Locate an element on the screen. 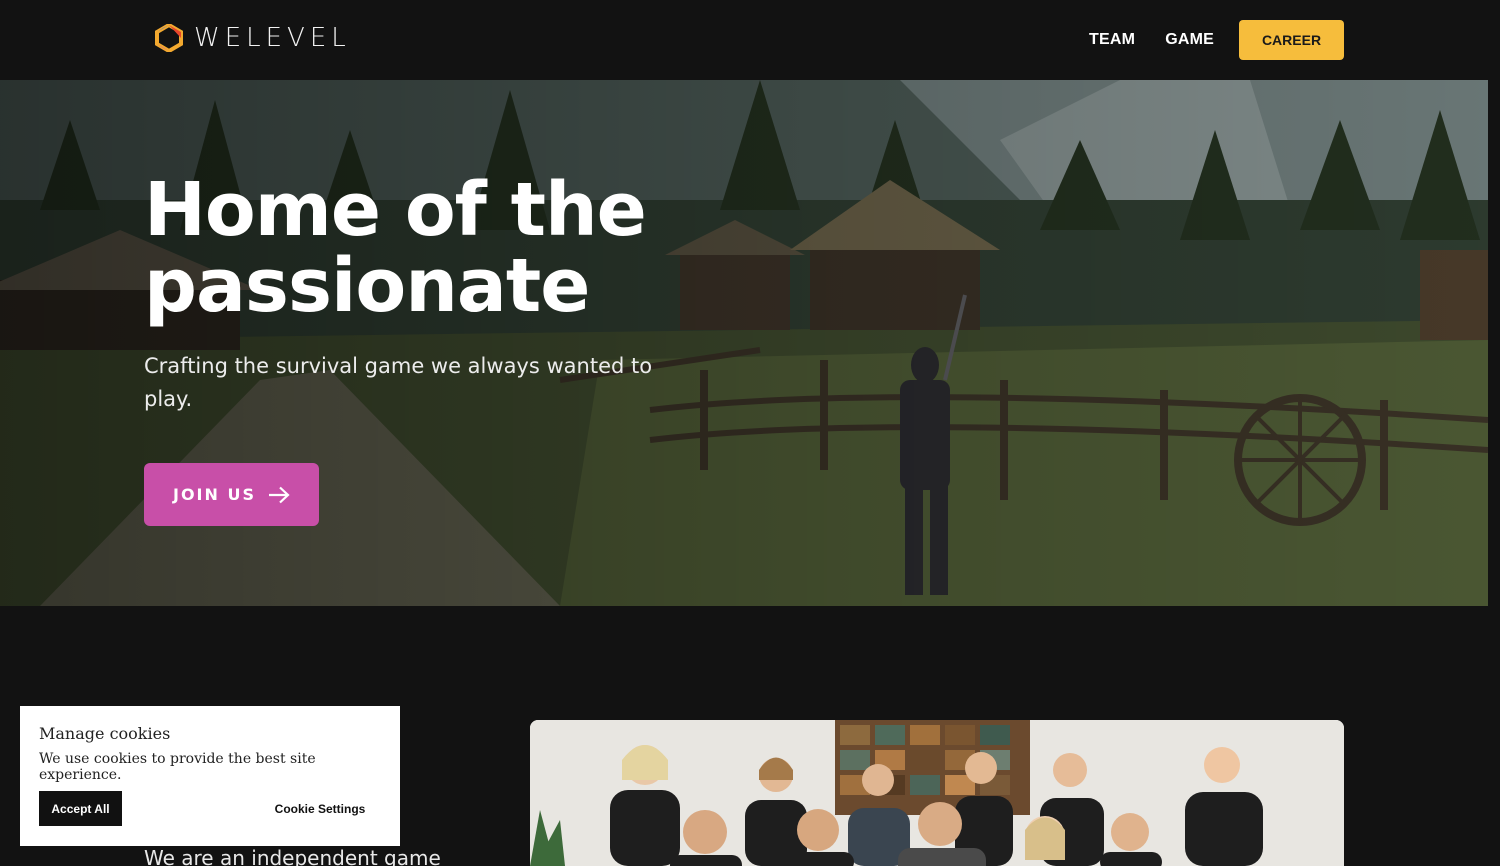 Image resolution: width=1500 pixels, height=866 pixels. join-us-label: JOIN US is located at coordinates (214, 494).